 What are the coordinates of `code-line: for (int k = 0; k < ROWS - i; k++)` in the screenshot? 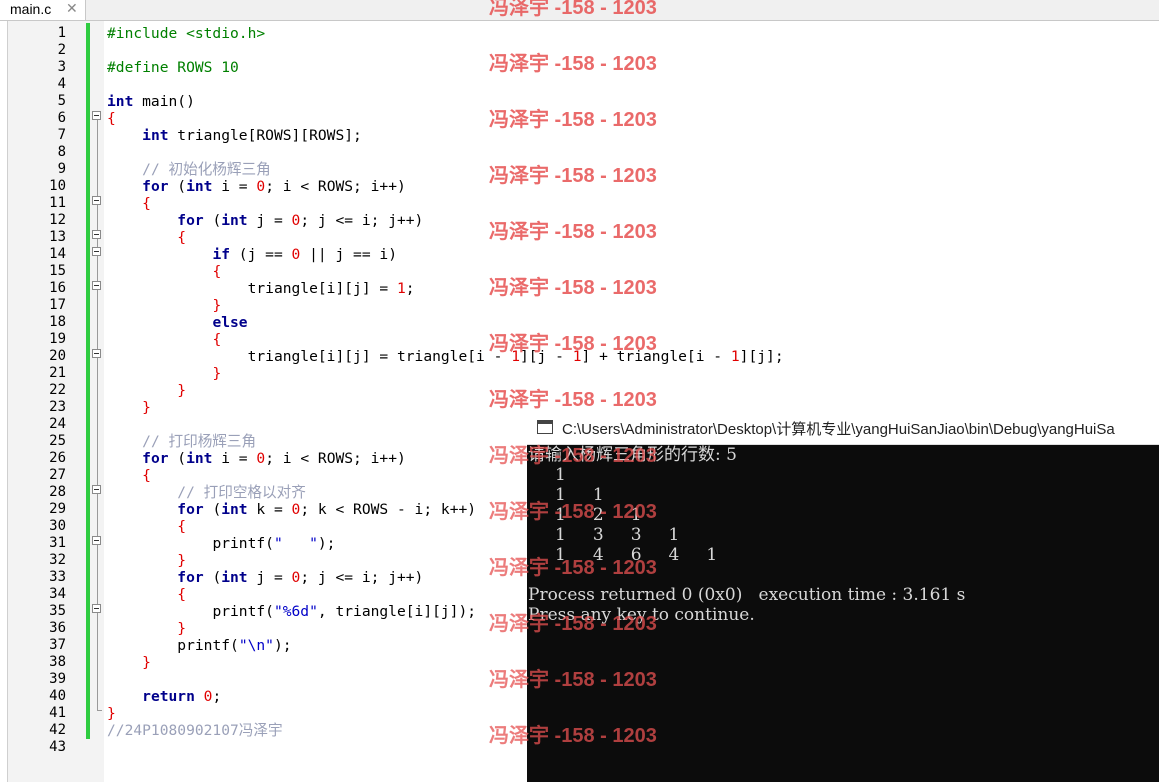 It's located at (291, 509).